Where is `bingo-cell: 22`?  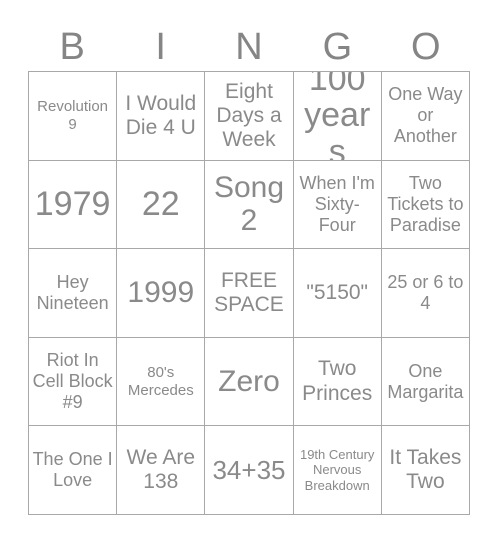 bingo-cell: 22 is located at coordinates (161, 205).